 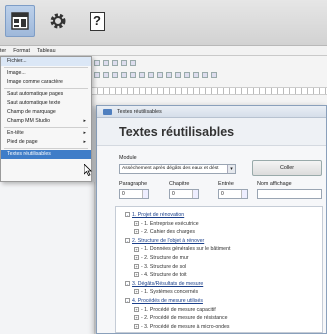 What do you see at coordinates (287, 168) in the screenshot?
I see `paste-button: Coller` at bounding box center [287, 168].